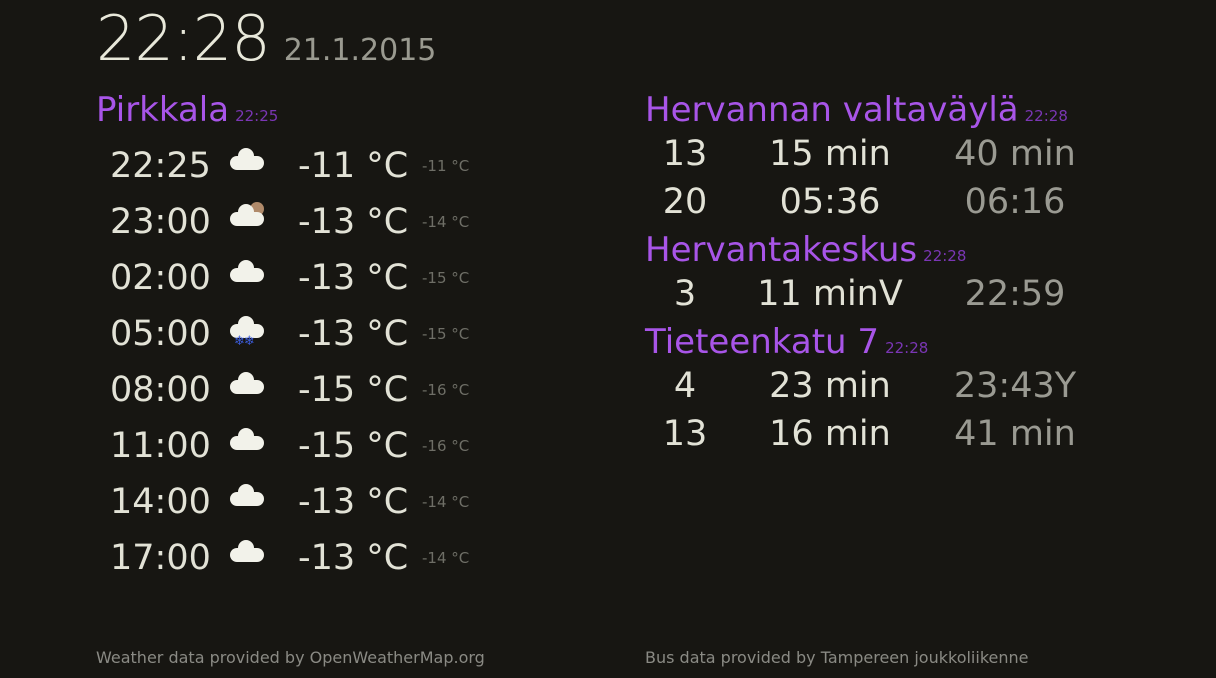 This screenshot has width=1216, height=678. Describe the element at coordinates (160, 446) in the screenshot. I see `forecast-time: 11:00` at that location.